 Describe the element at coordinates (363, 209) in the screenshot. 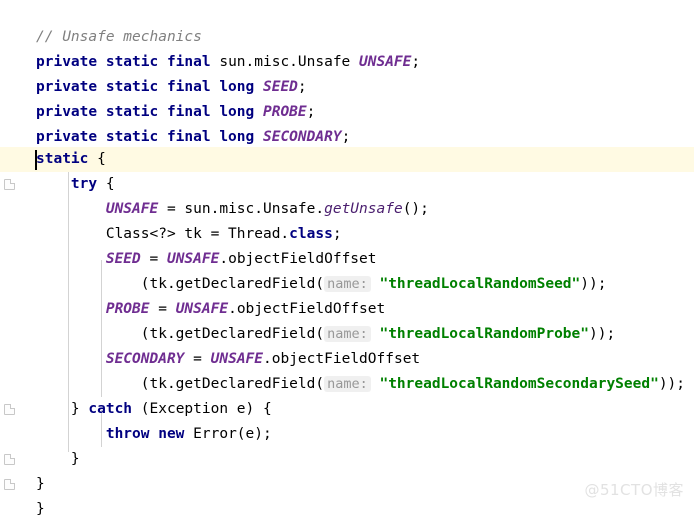

I see `token-smethod: getUnsafe` at that location.